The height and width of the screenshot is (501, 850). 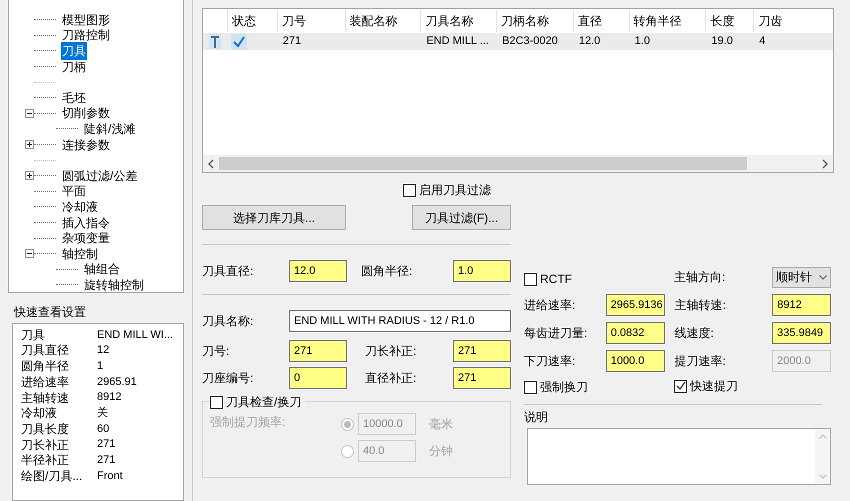 What do you see at coordinates (483, 163) in the screenshot?
I see `scrollbar-thumb` at bounding box center [483, 163].